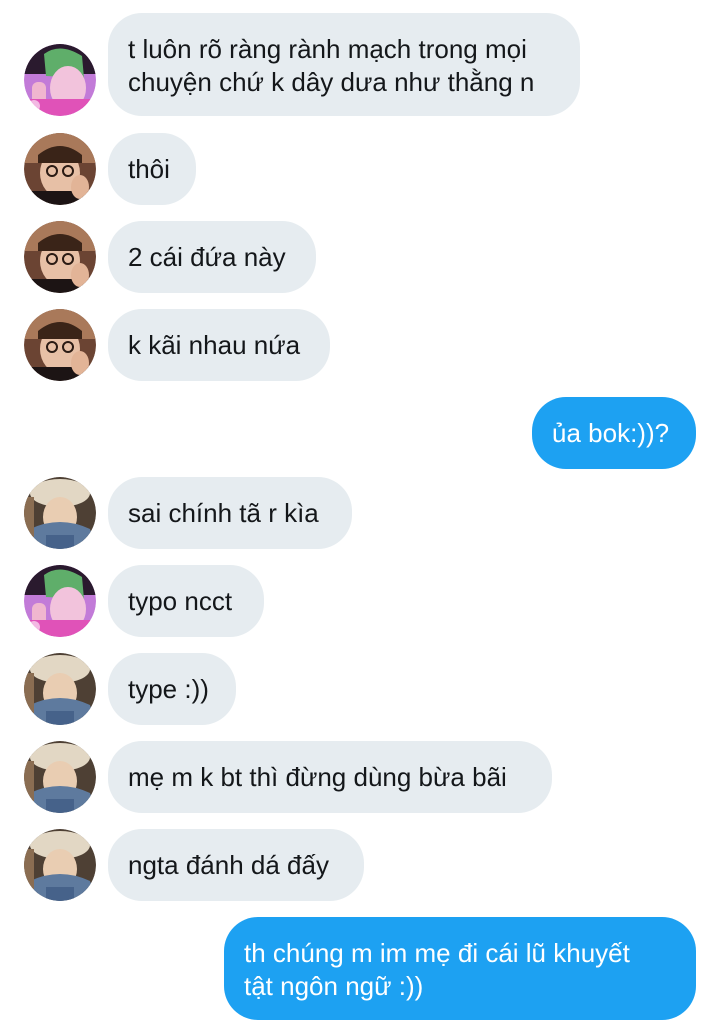 The height and width of the screenshot is (1029, 720). I want to click on message-bubble: thôi, so click(152, 169).